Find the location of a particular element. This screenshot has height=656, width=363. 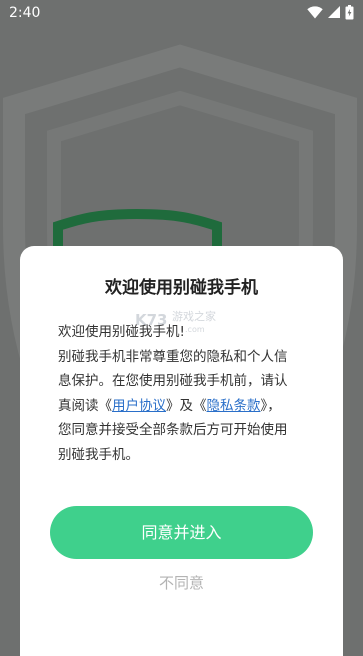

decline-button: 不同意 is located at coordinates (181, 583).